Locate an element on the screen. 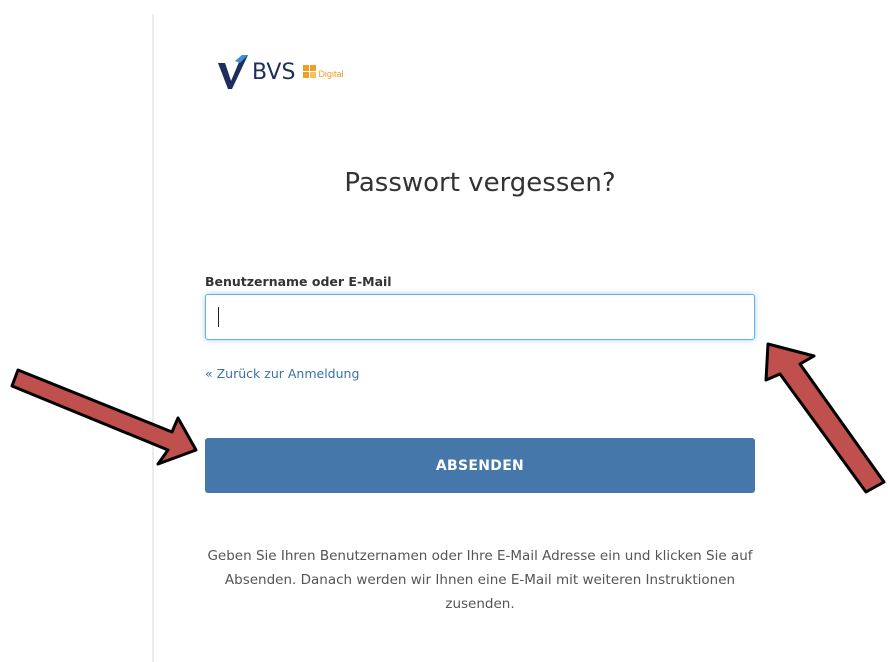 The height and width of the screenshot is (662, 888). back-to-login-link: « Zurück zur Anmeldung is located at coordinates (282, 373).